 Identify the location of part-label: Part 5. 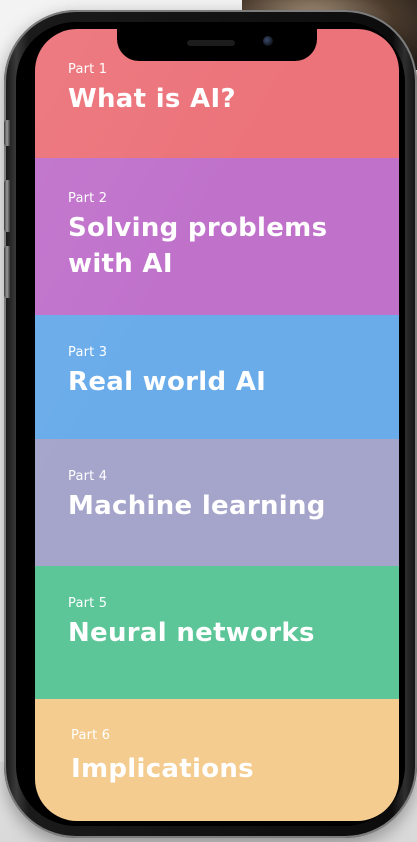
(88, 603).